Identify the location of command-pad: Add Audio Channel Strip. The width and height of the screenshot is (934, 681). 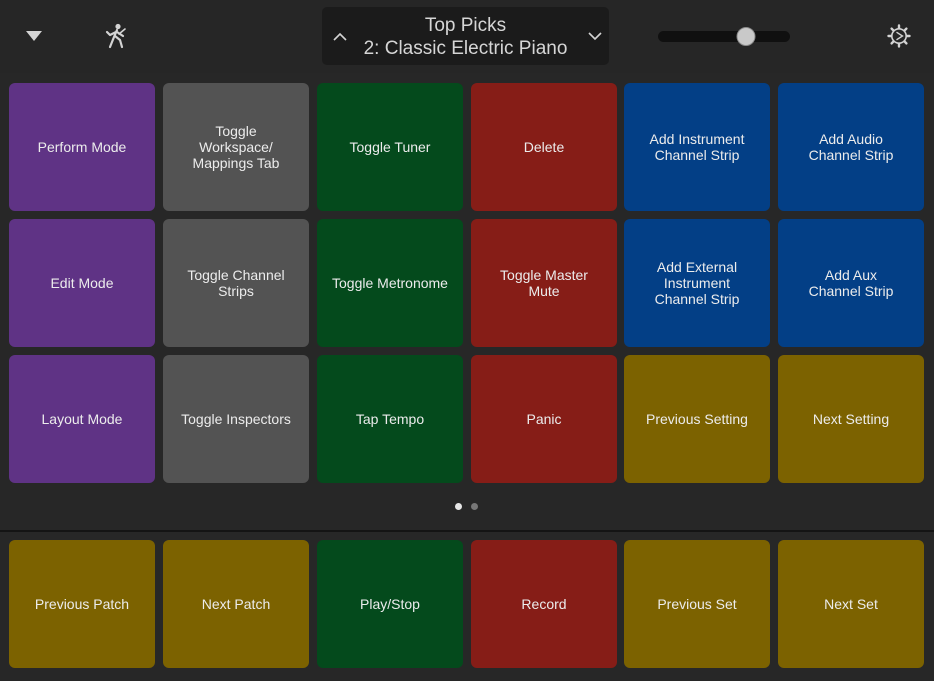
(851, 147).